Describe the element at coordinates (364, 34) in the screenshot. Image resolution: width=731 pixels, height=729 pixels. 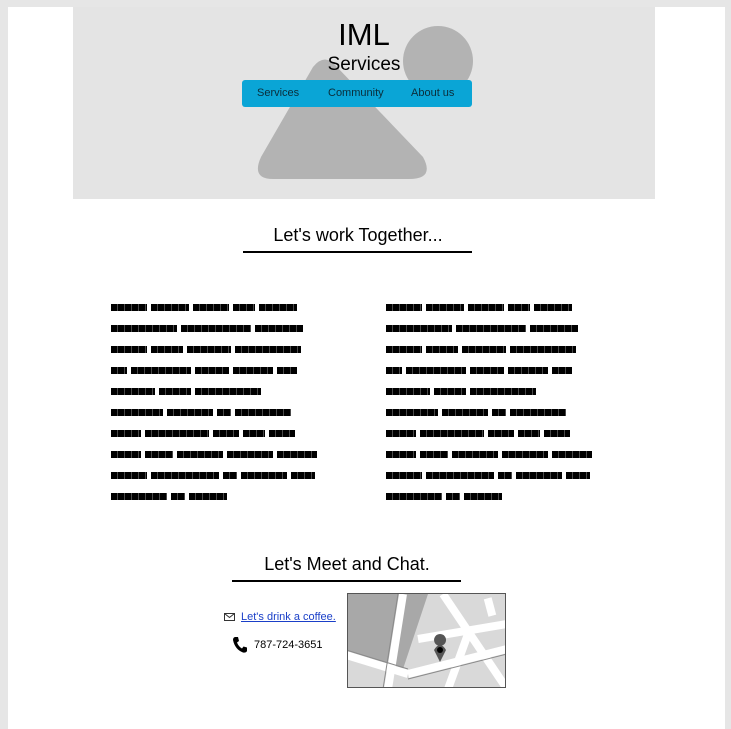
I see `site-title: IML` at that location.